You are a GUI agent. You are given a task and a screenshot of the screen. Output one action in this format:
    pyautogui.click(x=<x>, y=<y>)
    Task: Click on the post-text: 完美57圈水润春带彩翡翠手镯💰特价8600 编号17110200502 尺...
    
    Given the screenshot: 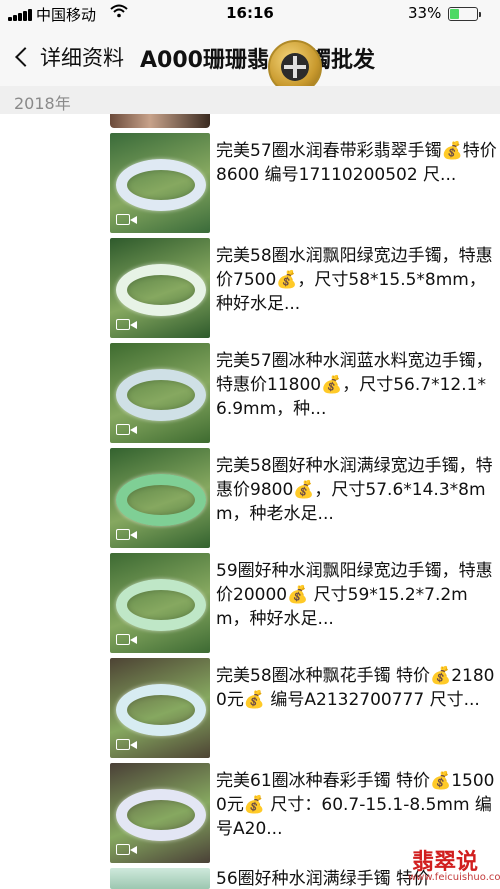 What is the action you would take?
    pyautogui.click(x=356, y=163)
    